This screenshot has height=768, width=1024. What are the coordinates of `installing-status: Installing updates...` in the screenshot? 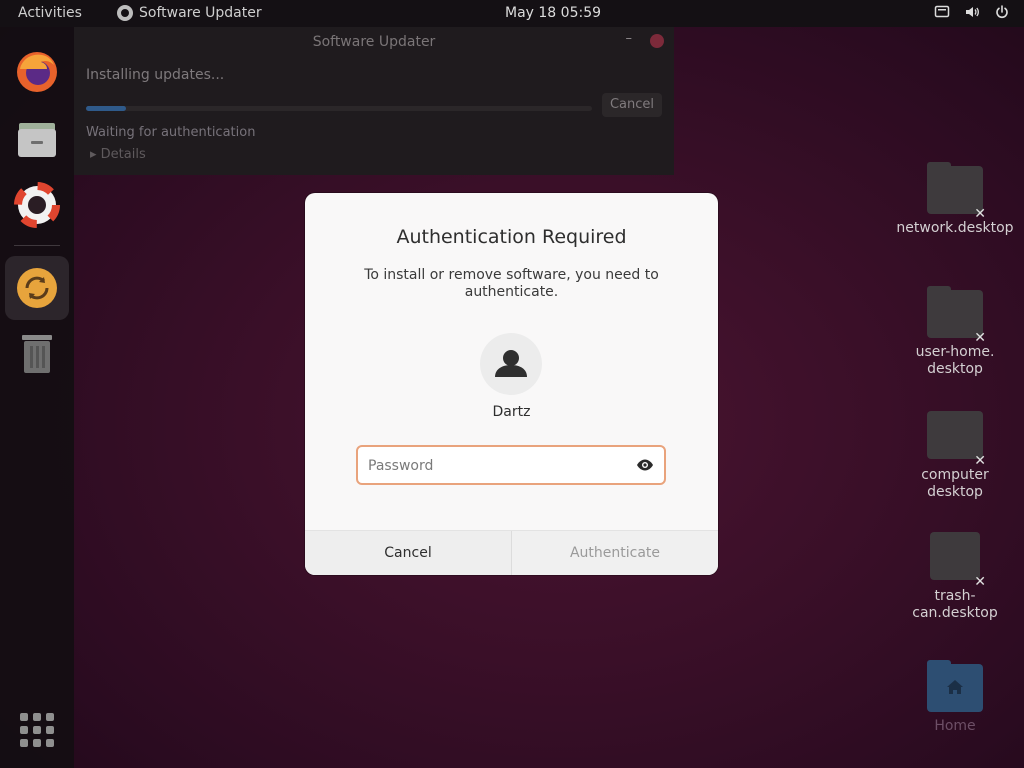 It's located at (155, 75).